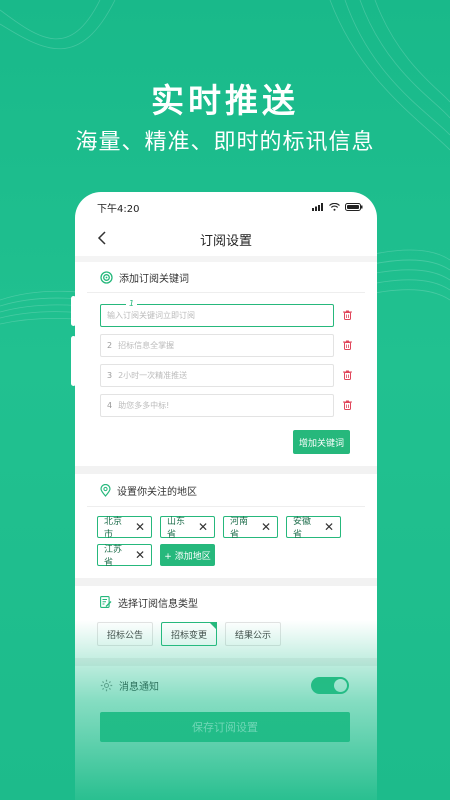 This screenshot has height=800, width=450. What do you see at coordinates (302, 528) in the screenshot?
I see `region-chip-label: 安徽省` at bounding box center [302, 528].